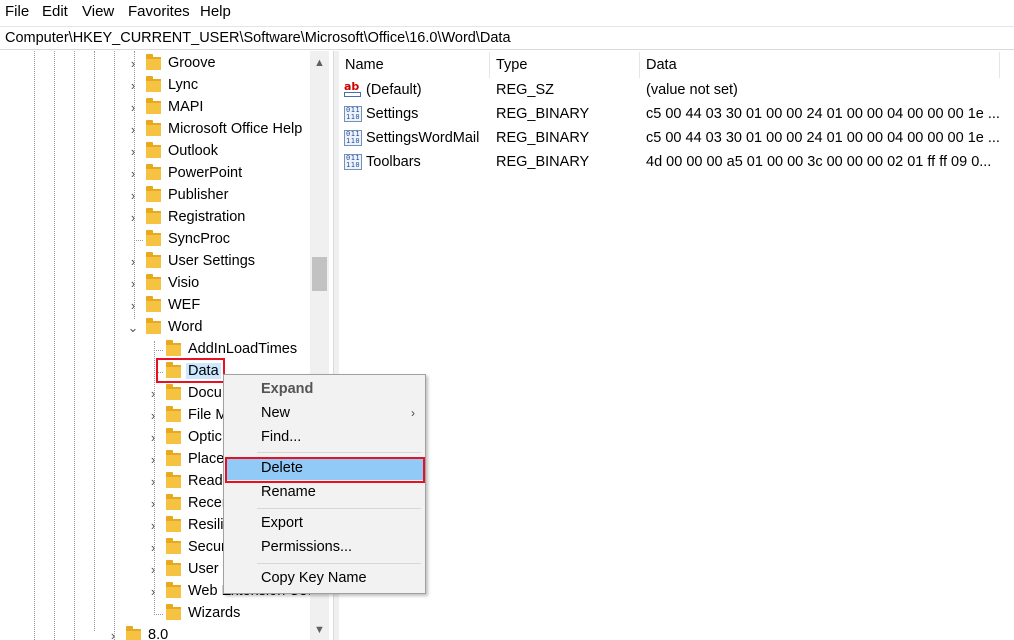 The width and height of the screenshot is (1014, 640). I want to click on menu-help: Help, so click(215, 11).